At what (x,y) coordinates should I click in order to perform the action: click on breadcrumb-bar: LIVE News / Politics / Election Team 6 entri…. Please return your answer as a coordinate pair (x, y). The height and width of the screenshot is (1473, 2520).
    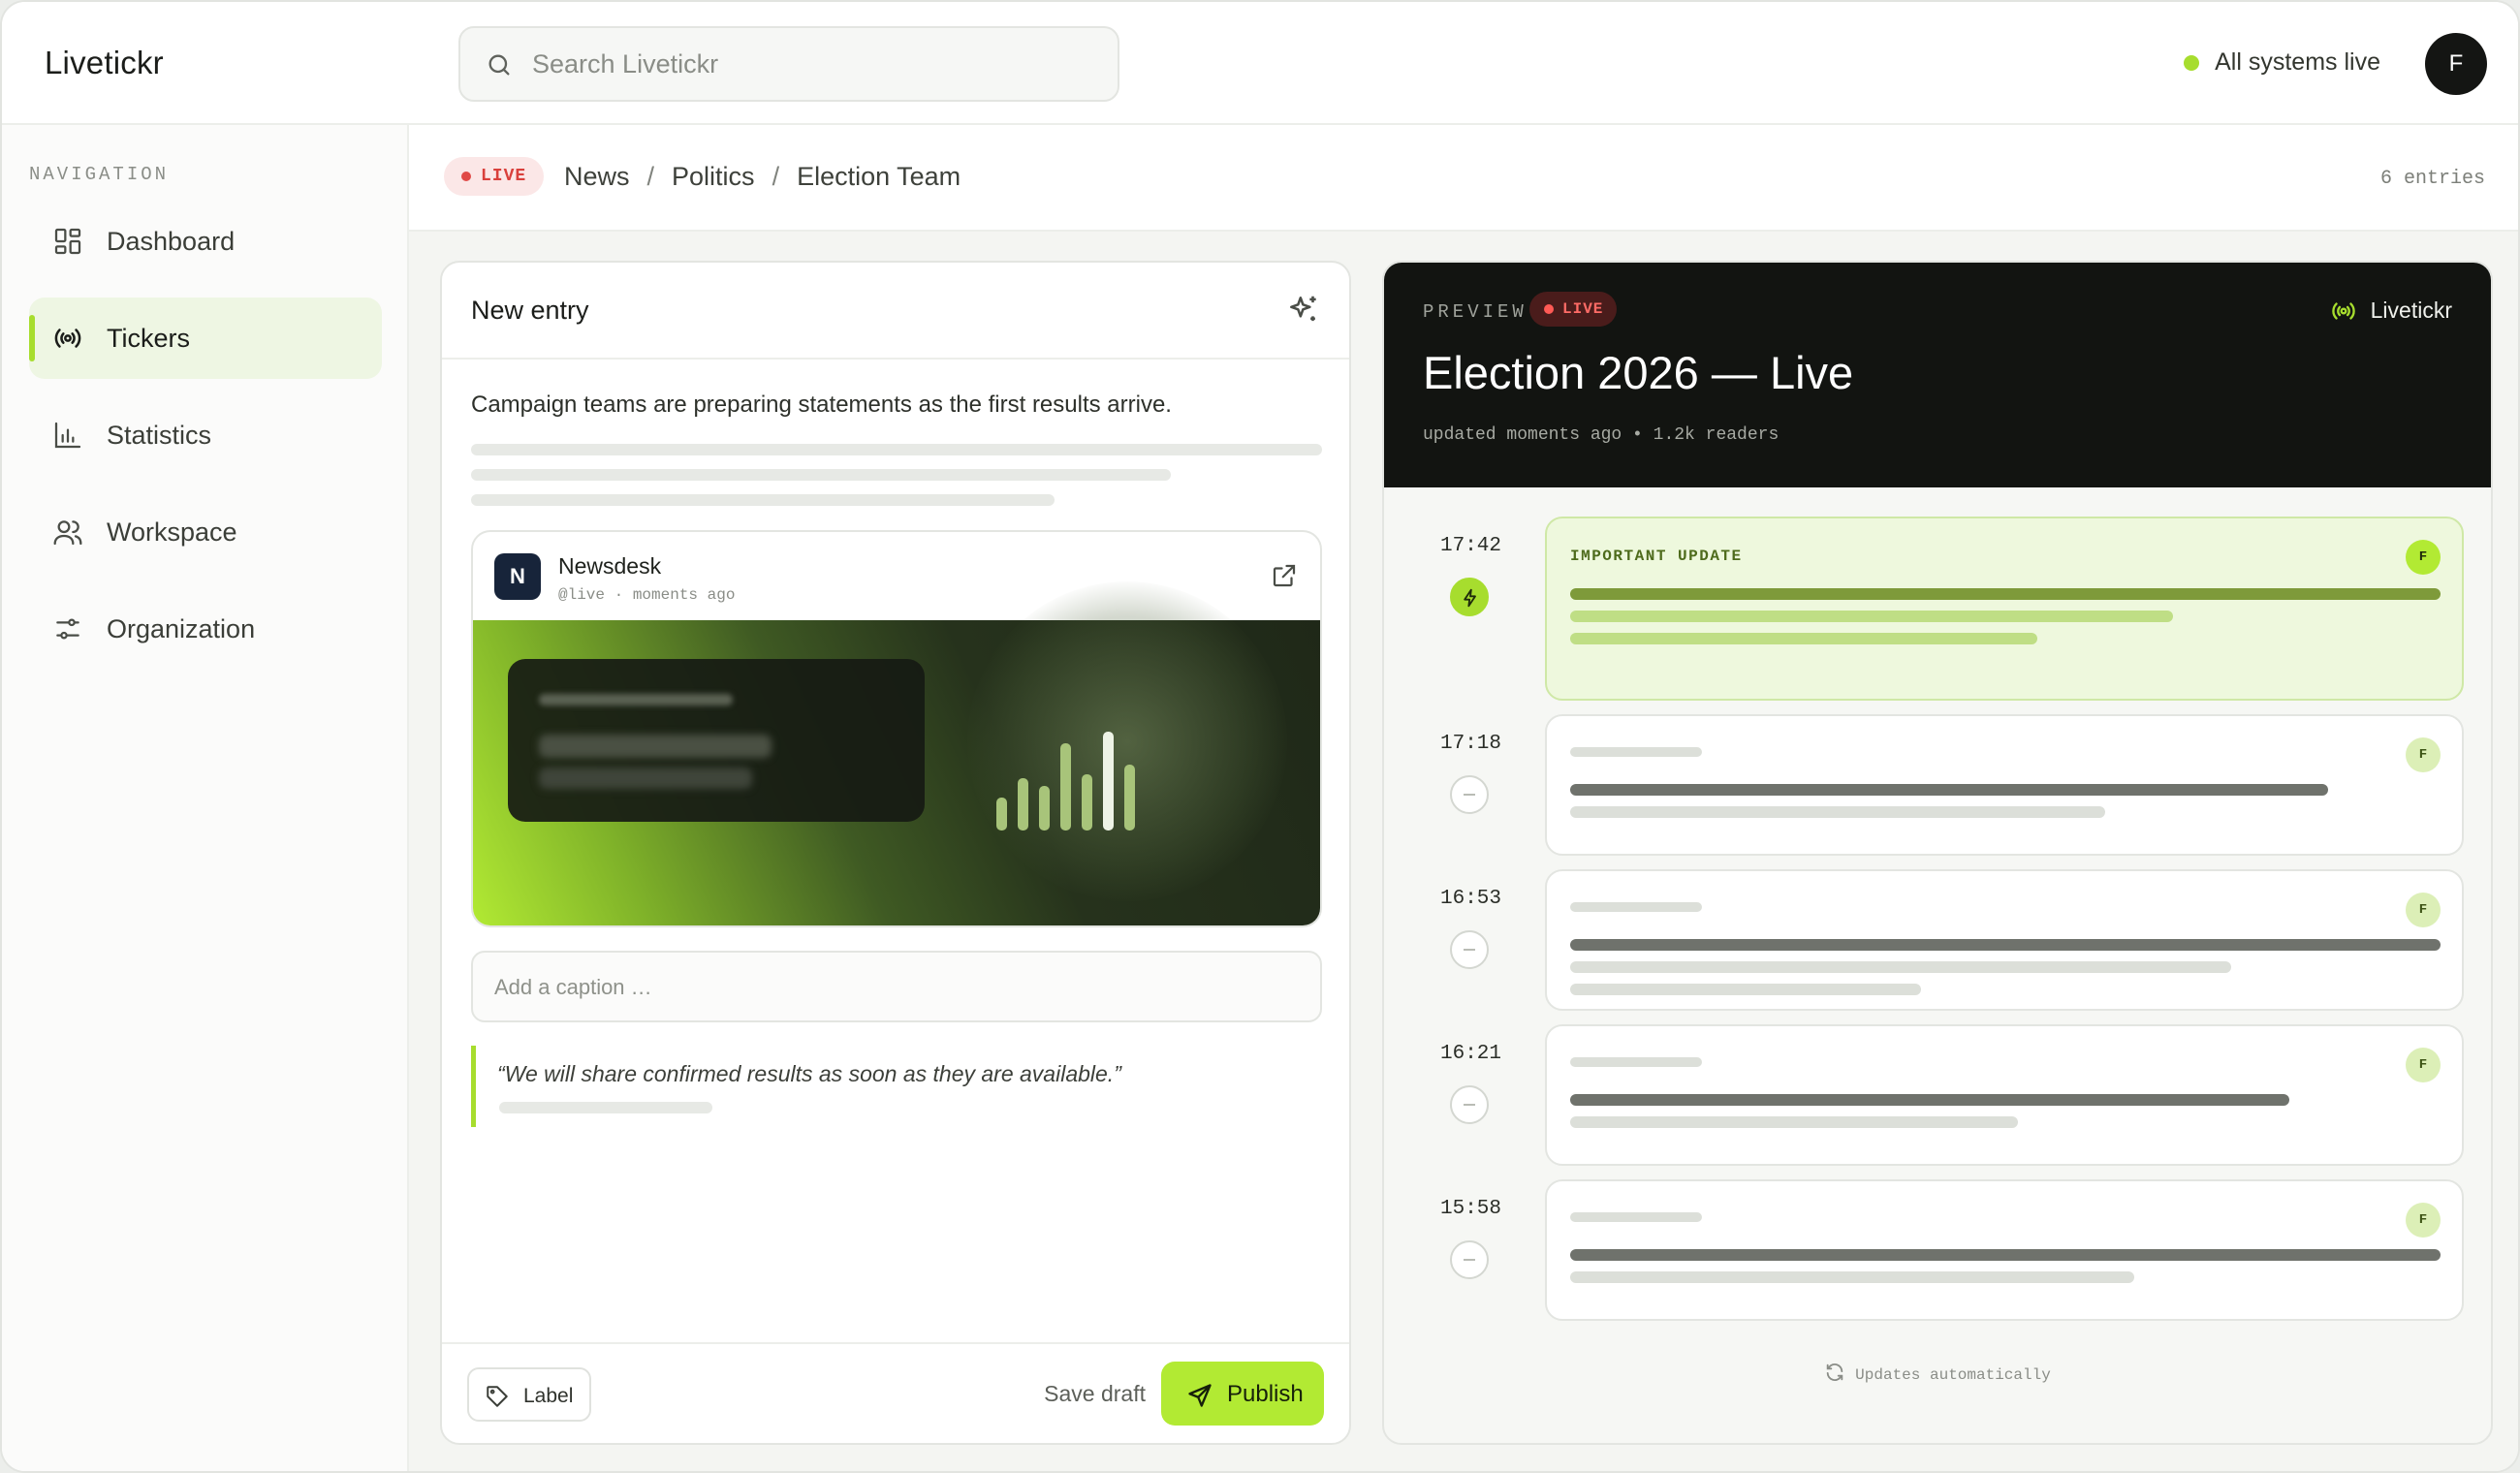
    Looking at the image, I should click on (1464, 178).